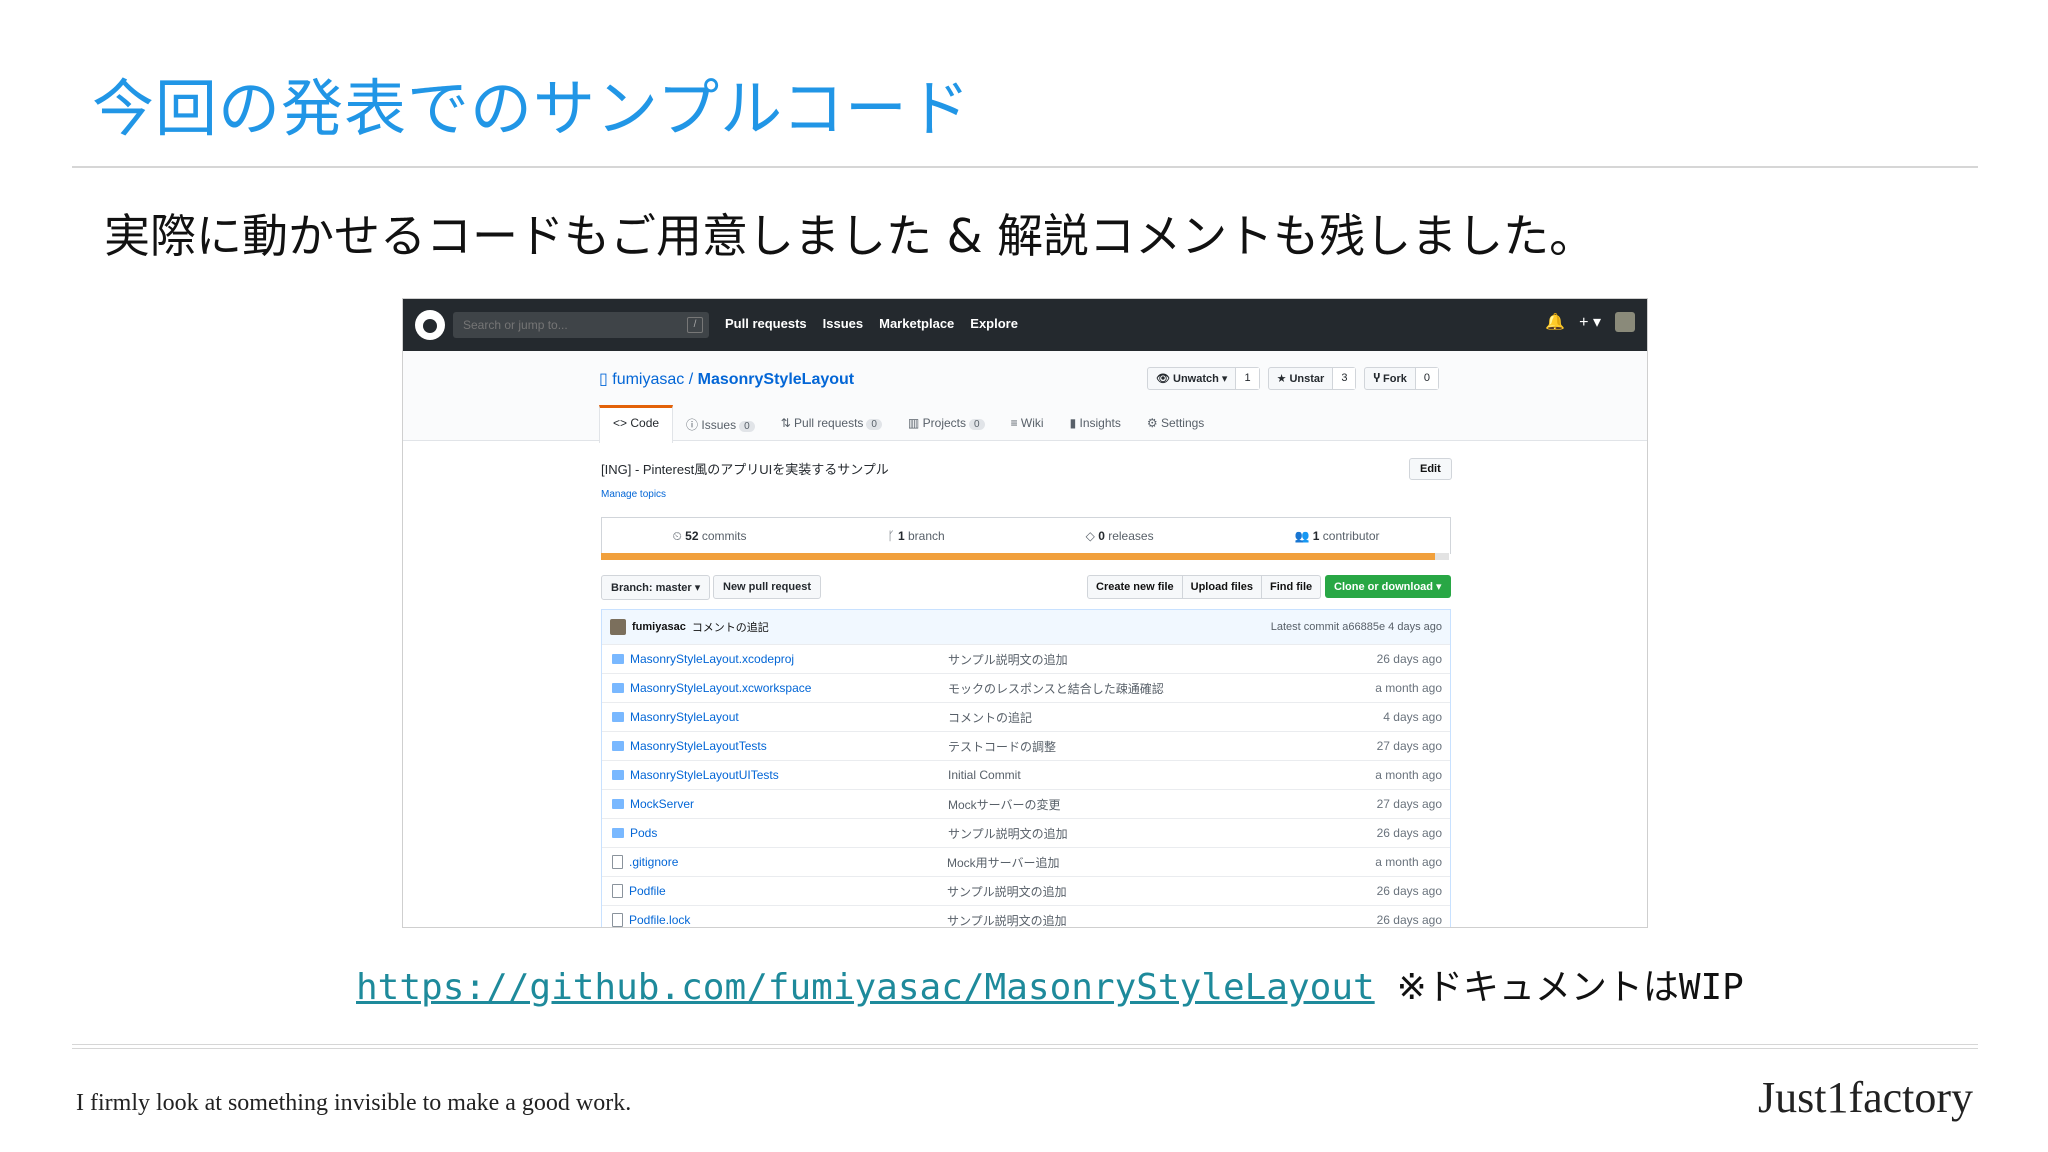  I want to click on tab-settings: ⚙ Settings, so click(1175, 424).